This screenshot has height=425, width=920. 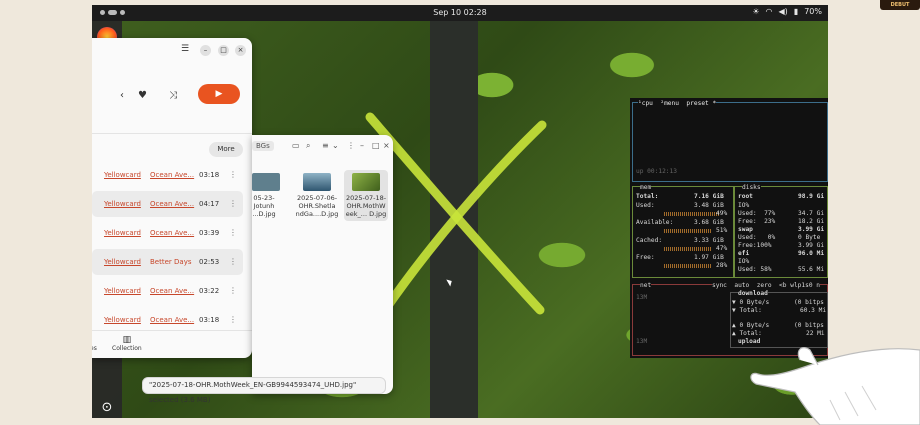 I want to click on show-apps-icon: ⊙, so click(x=107, y=407).